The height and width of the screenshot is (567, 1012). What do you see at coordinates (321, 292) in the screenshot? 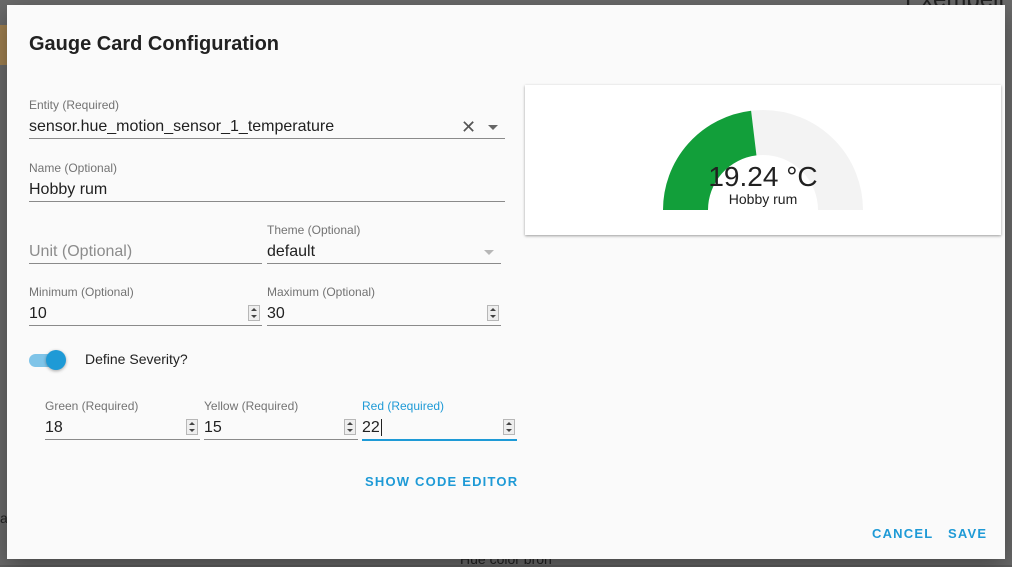
I see `maximum-label: Maximum (Optional)` at bounding box center [321, 292].